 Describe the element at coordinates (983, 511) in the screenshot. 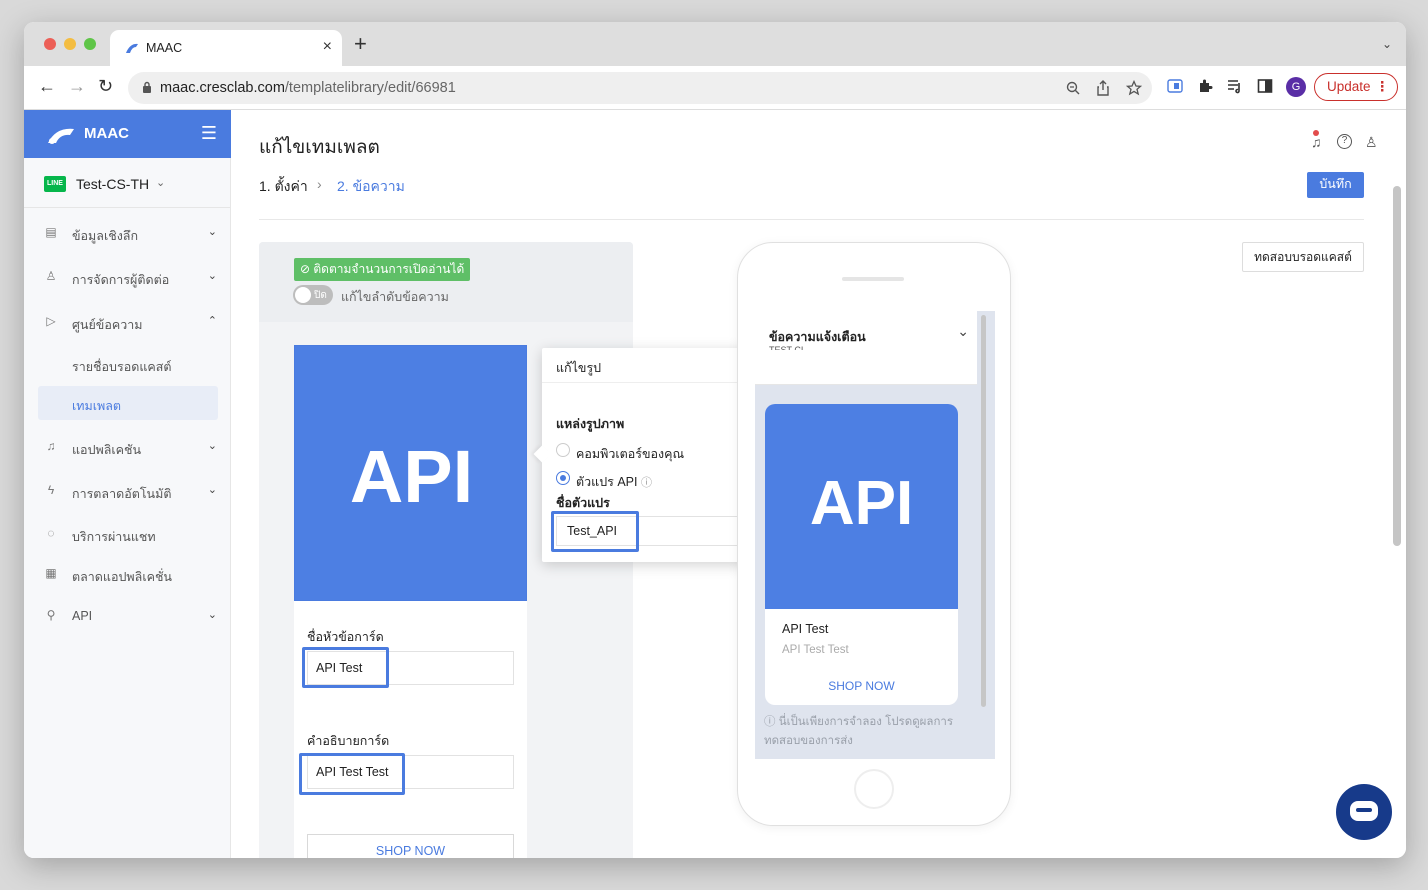

I see `preview-scrollbar` at that location.